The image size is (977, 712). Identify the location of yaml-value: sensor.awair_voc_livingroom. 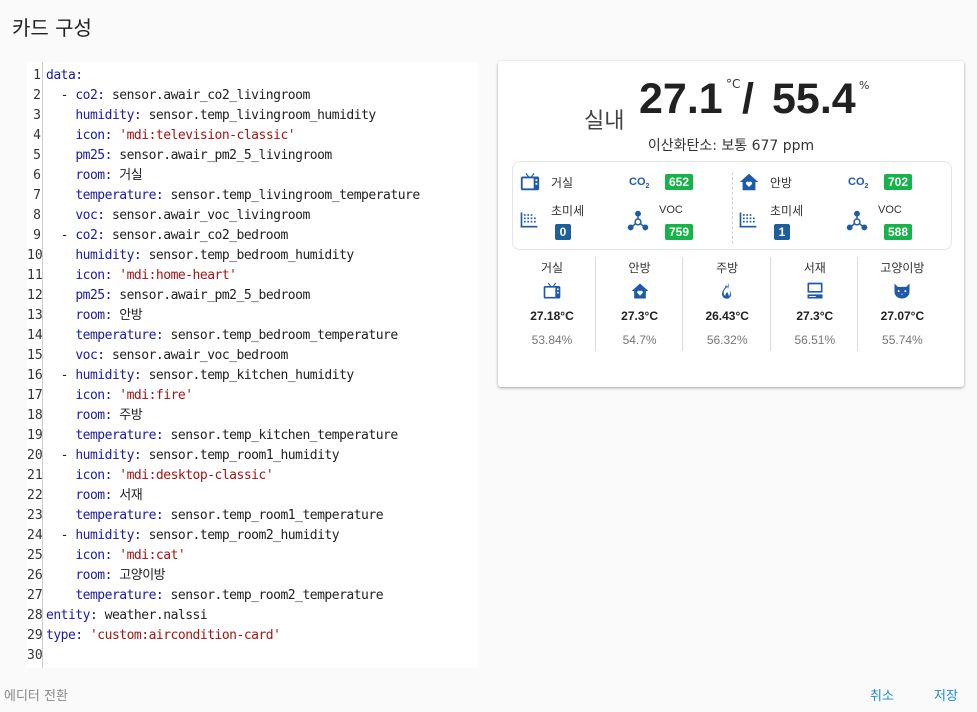
(207, 215).